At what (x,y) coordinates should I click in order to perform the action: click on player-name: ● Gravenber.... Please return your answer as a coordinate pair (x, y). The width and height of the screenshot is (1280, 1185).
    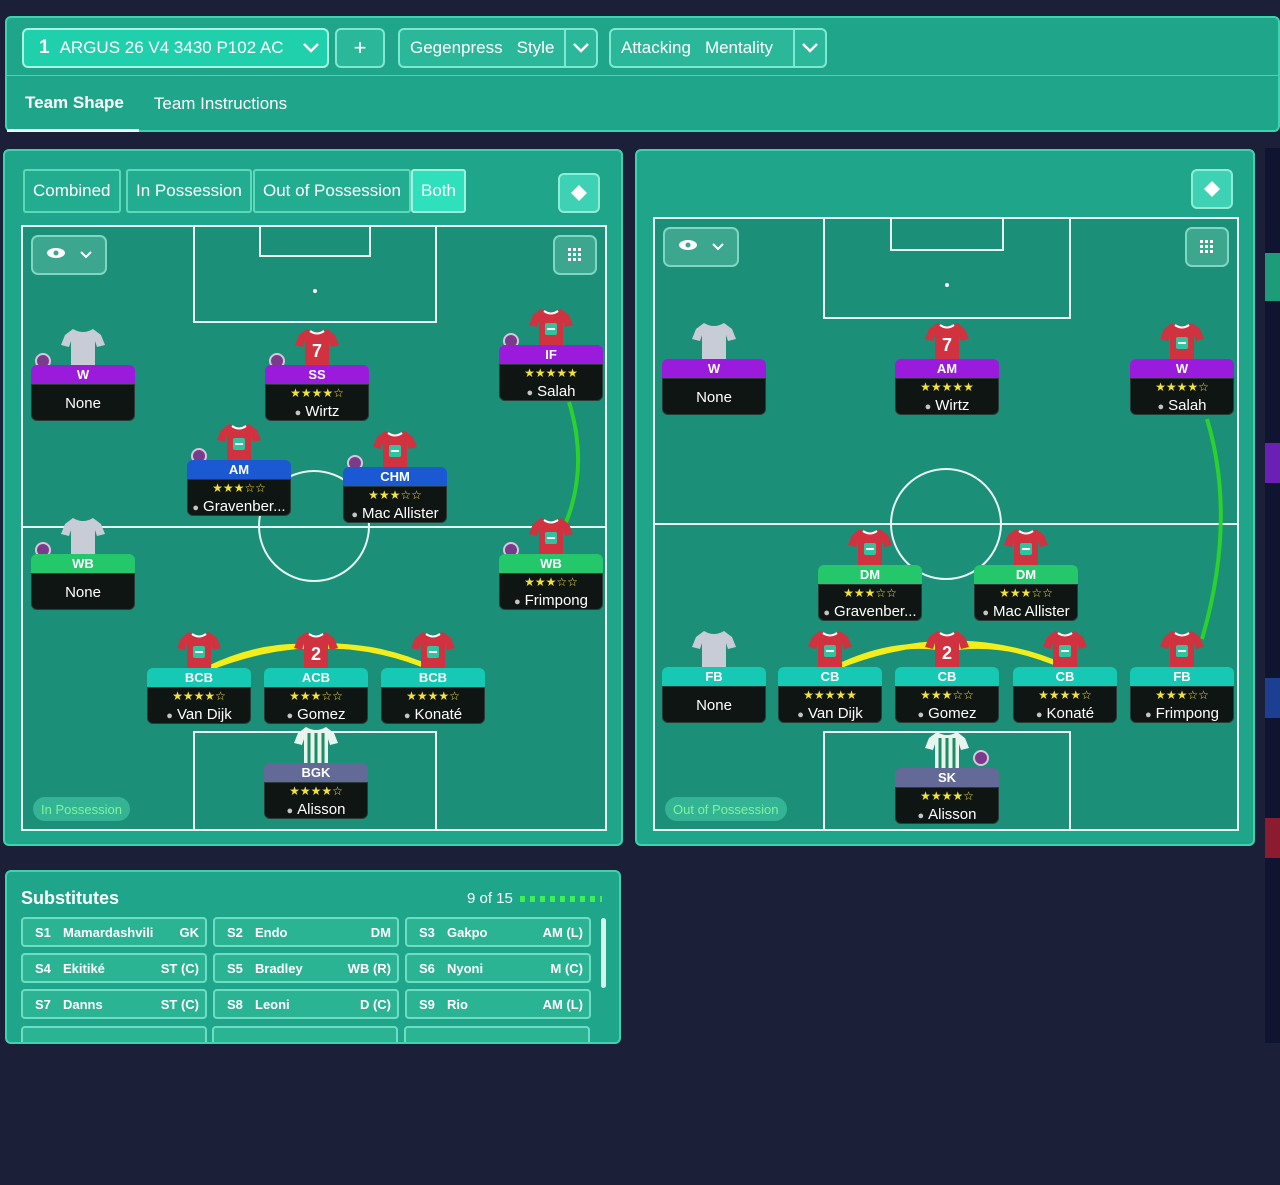
    Looking at the image, I should click on (870, 612).